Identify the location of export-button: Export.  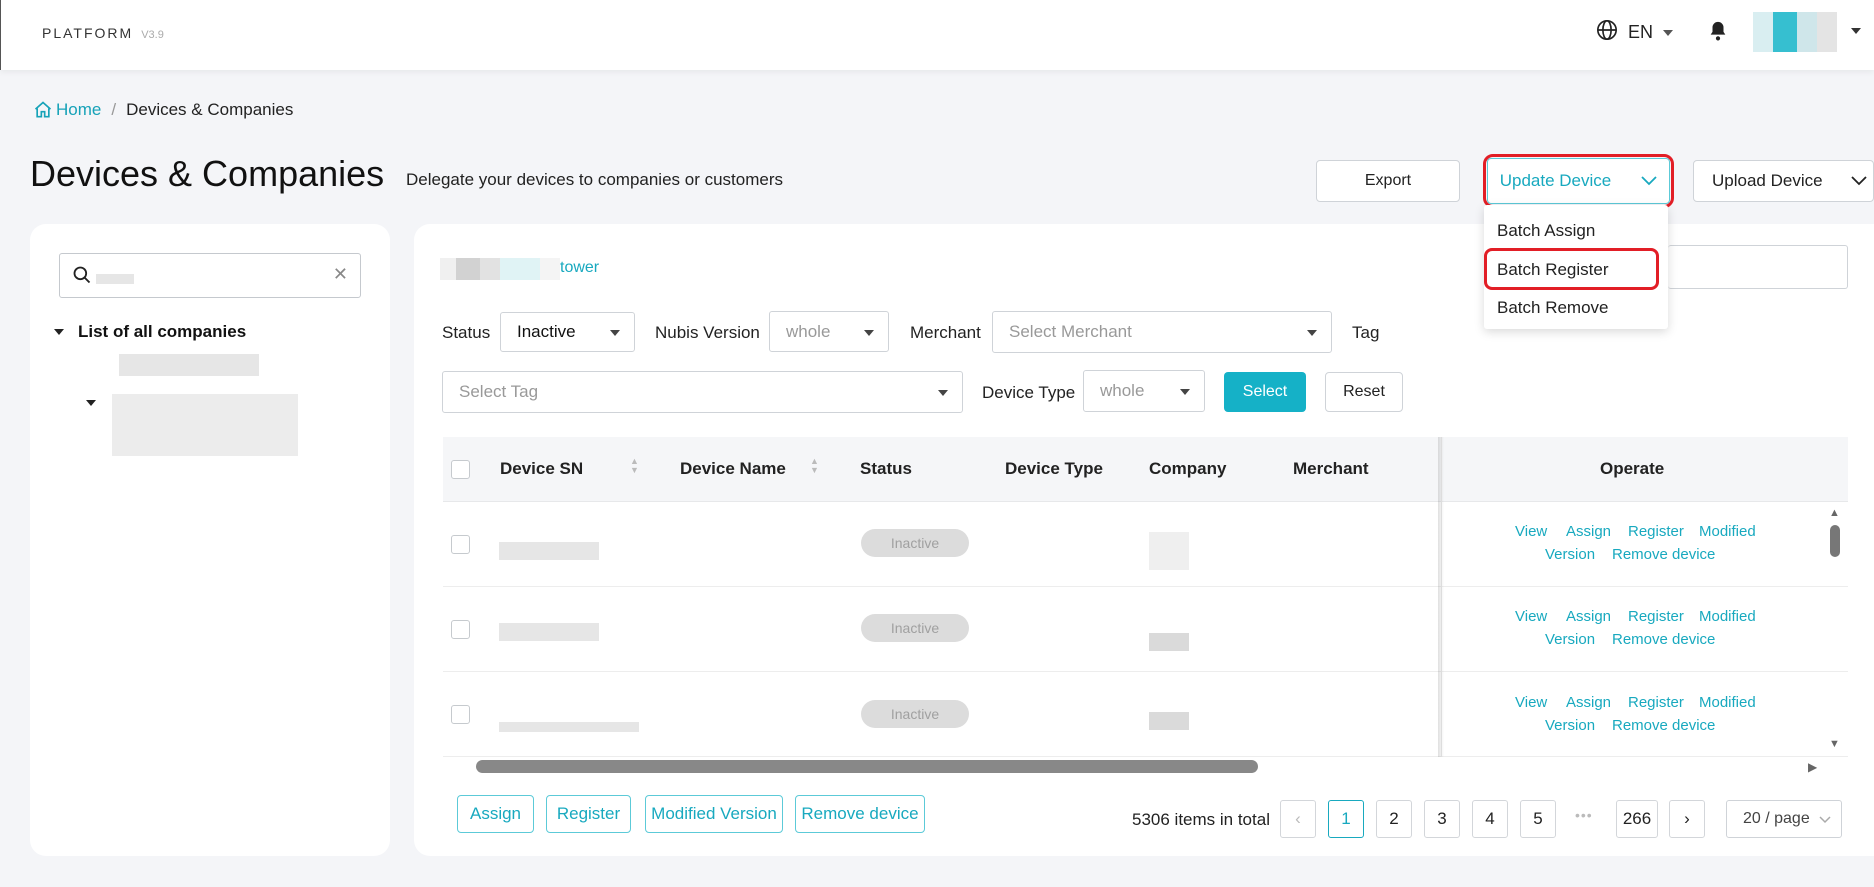
(1388, 181).